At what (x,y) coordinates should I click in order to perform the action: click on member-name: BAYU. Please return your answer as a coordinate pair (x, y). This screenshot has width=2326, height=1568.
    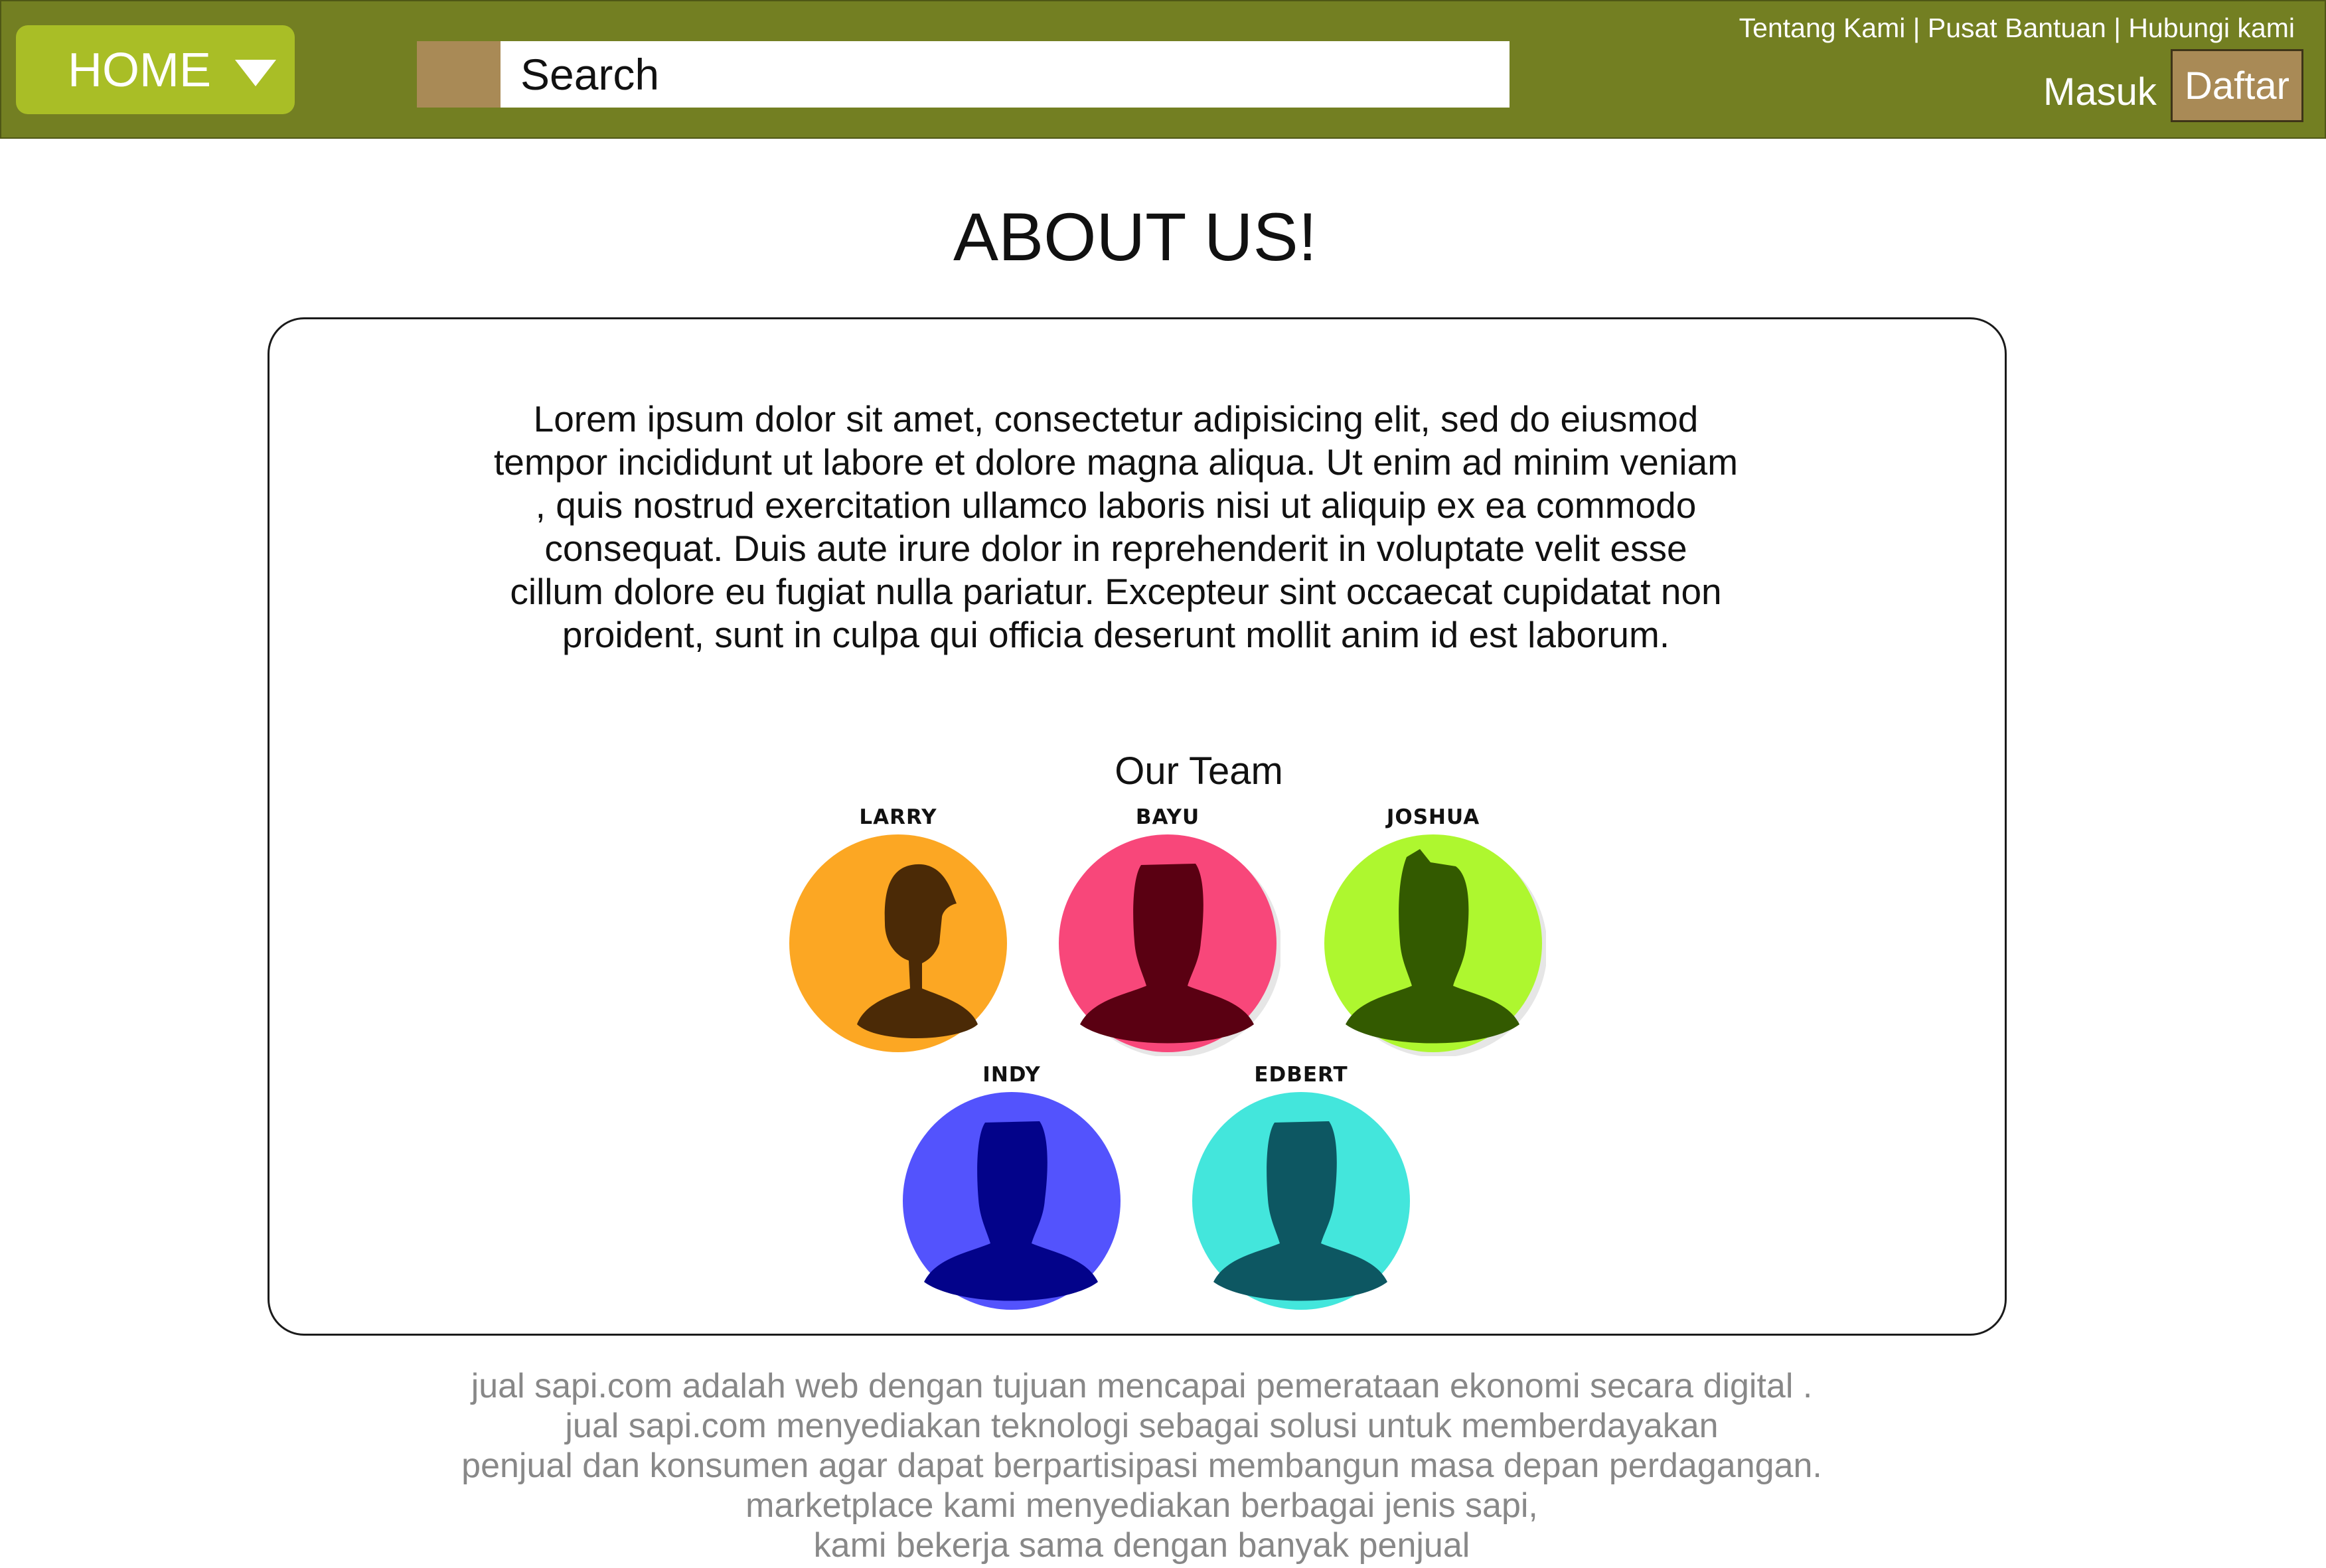
    Looking at the image, I should click on (1167, 817).